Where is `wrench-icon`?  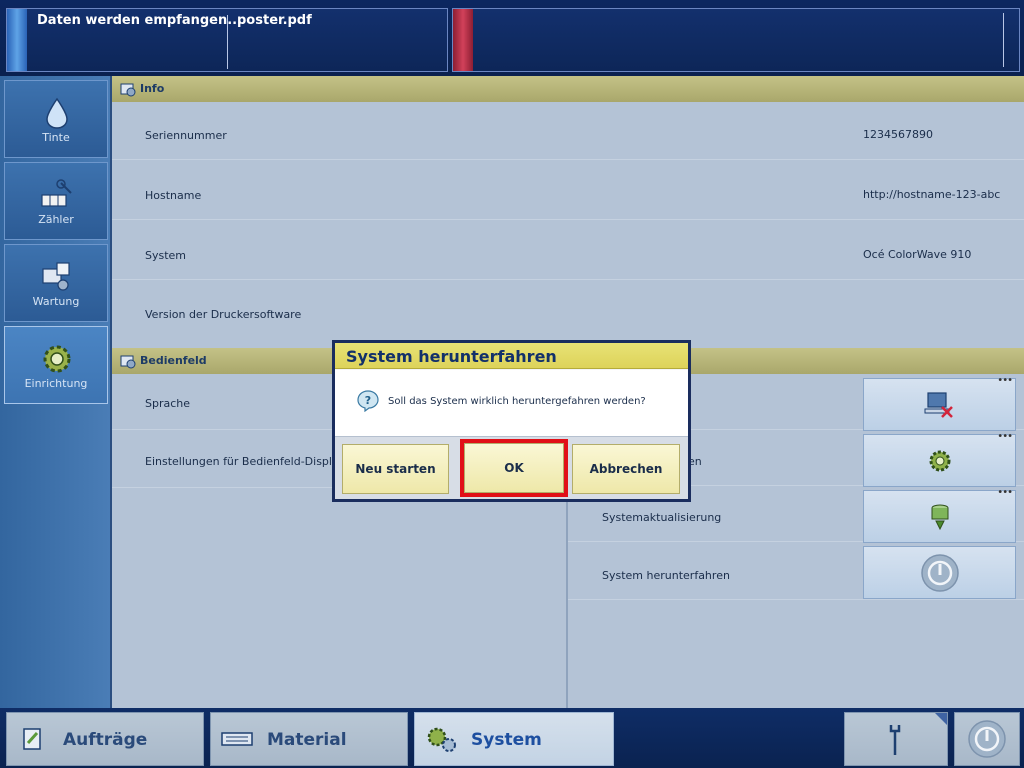
wrench-icon is located at coordinates (895, 740).